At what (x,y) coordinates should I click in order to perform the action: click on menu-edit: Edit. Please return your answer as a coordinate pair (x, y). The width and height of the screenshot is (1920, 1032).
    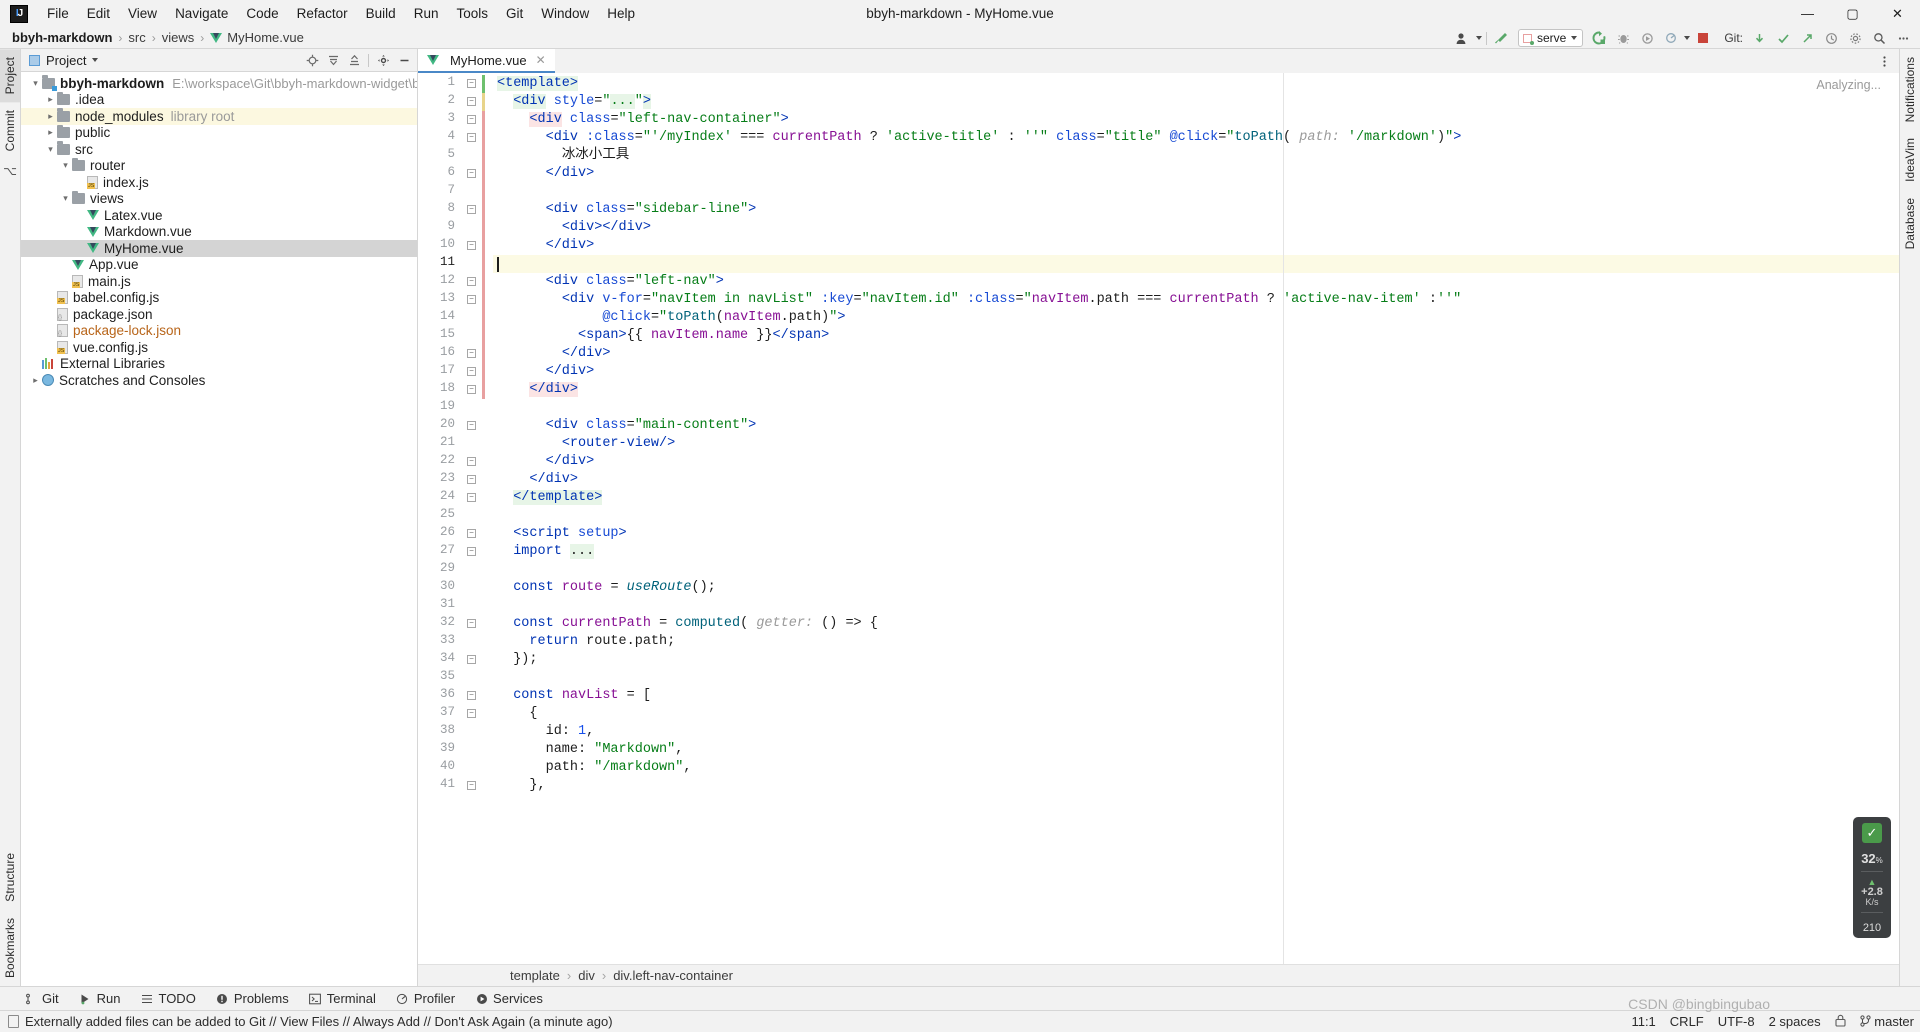
    Looking at the image, I should click on (98, 13).